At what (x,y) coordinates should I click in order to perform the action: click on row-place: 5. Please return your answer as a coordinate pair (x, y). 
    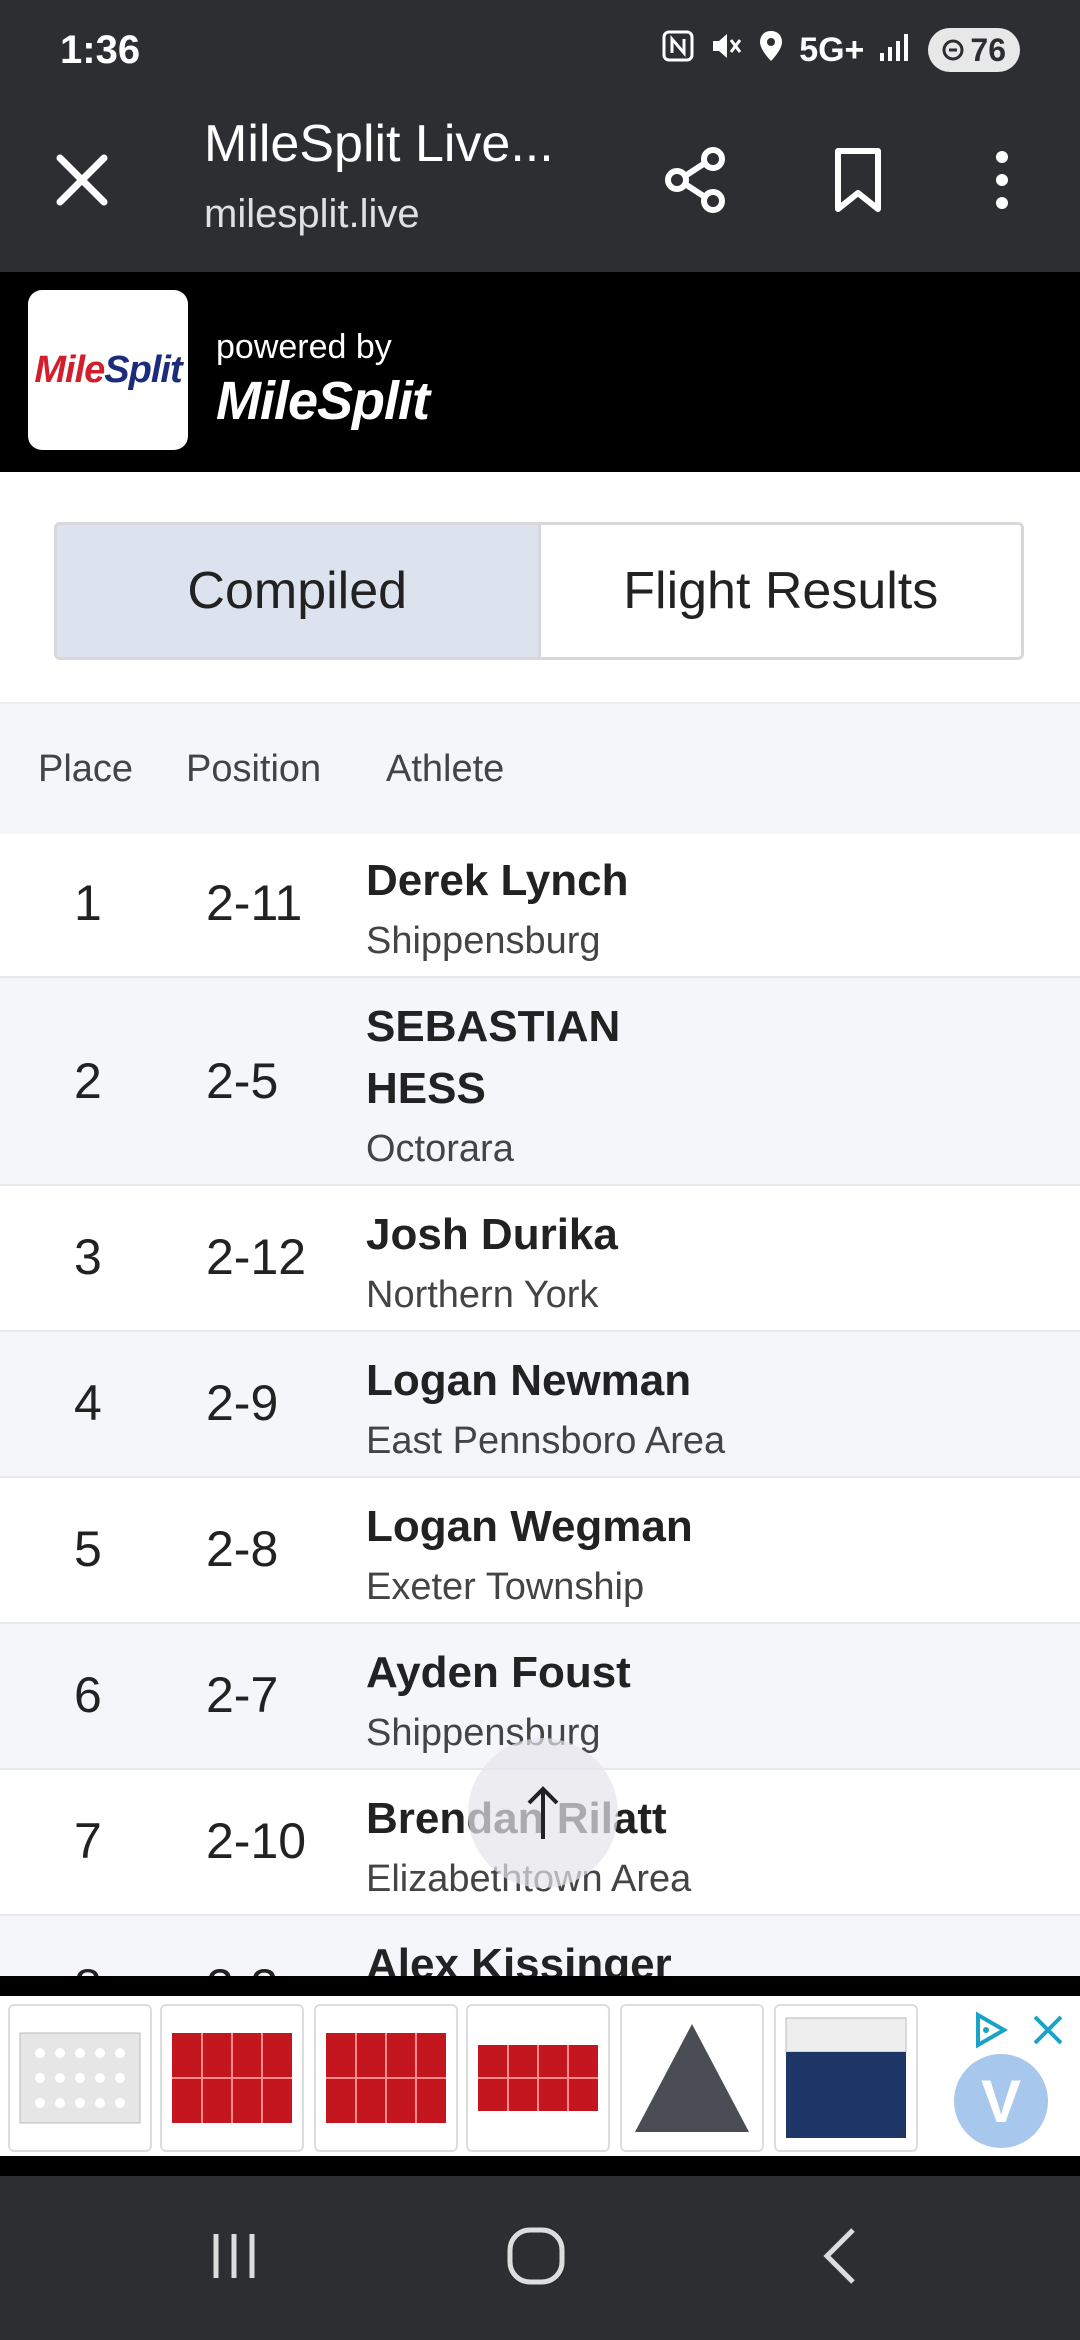
    Looking at the image, I should click on (88, 1549).